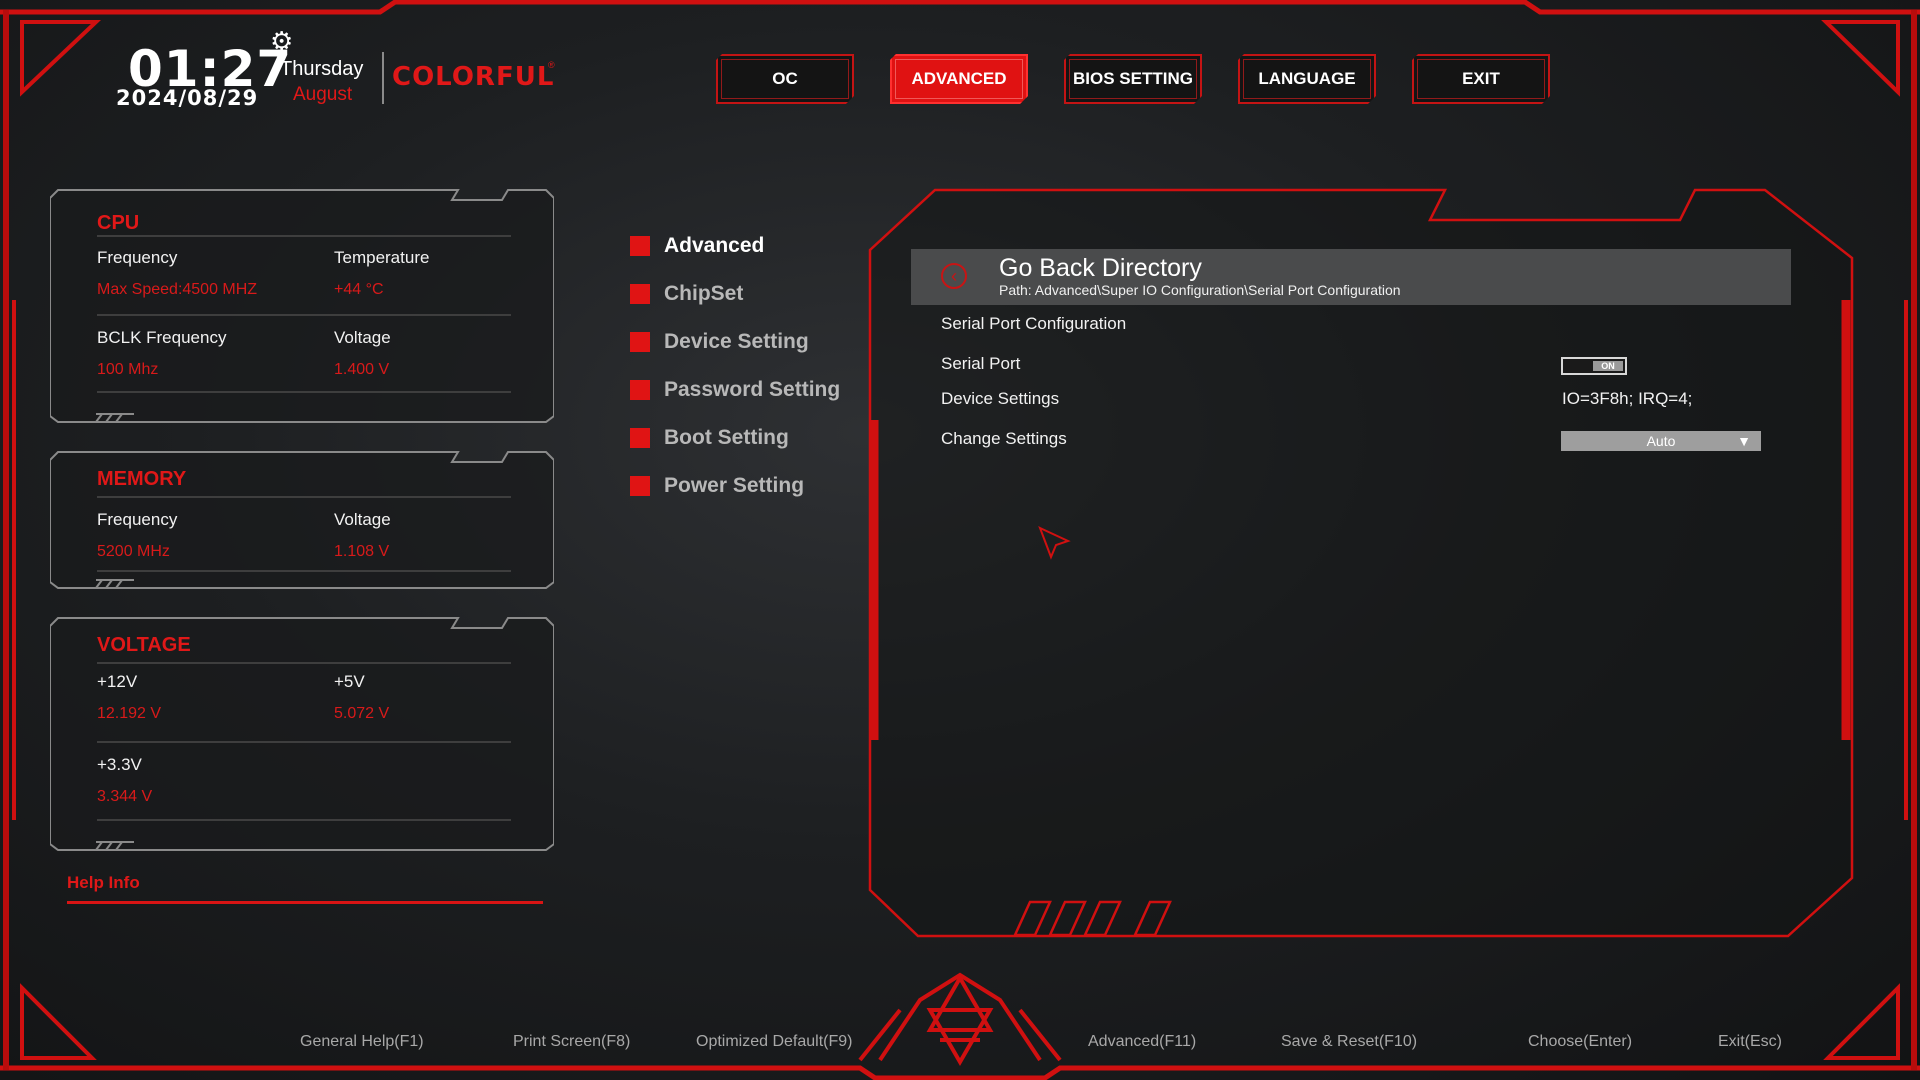 This screenshot has width=1920, height=1080. I want to click on select-value: Auto, so click(1661, 441).